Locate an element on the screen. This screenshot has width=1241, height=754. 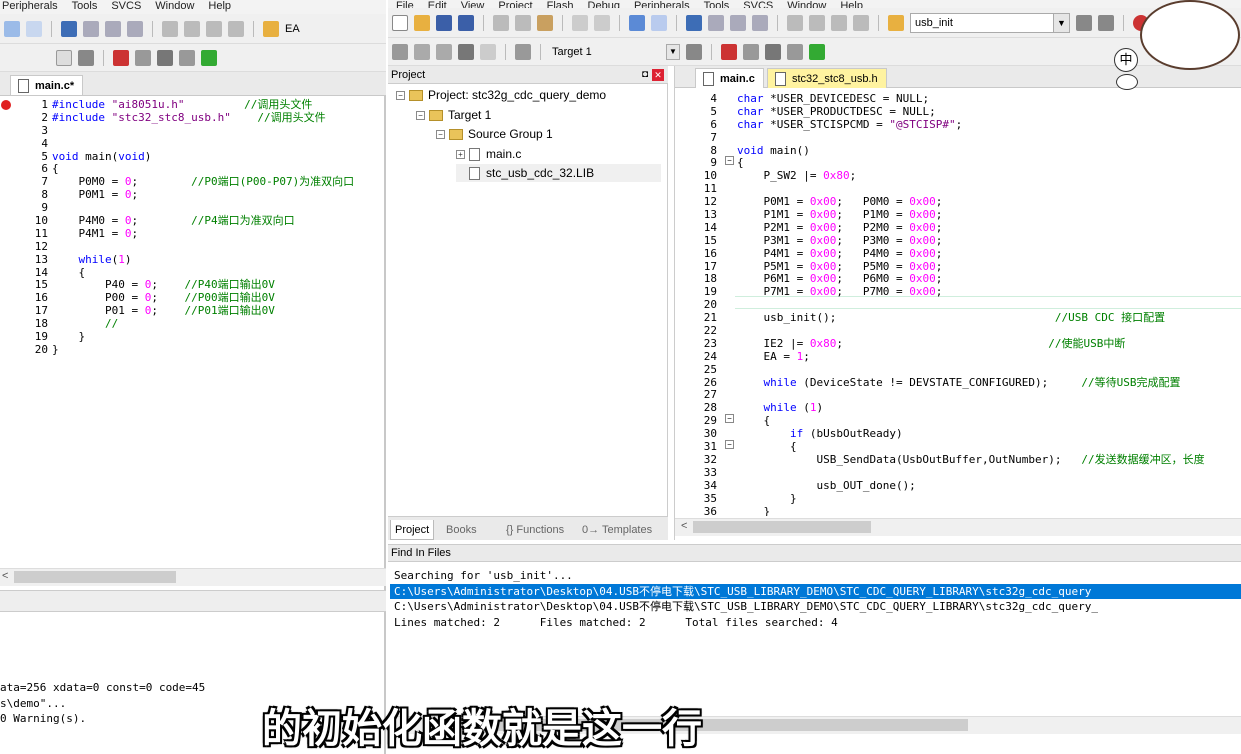
tree-item: stc_usb_cdc_32.LIB is located at coordinates (558, 173).